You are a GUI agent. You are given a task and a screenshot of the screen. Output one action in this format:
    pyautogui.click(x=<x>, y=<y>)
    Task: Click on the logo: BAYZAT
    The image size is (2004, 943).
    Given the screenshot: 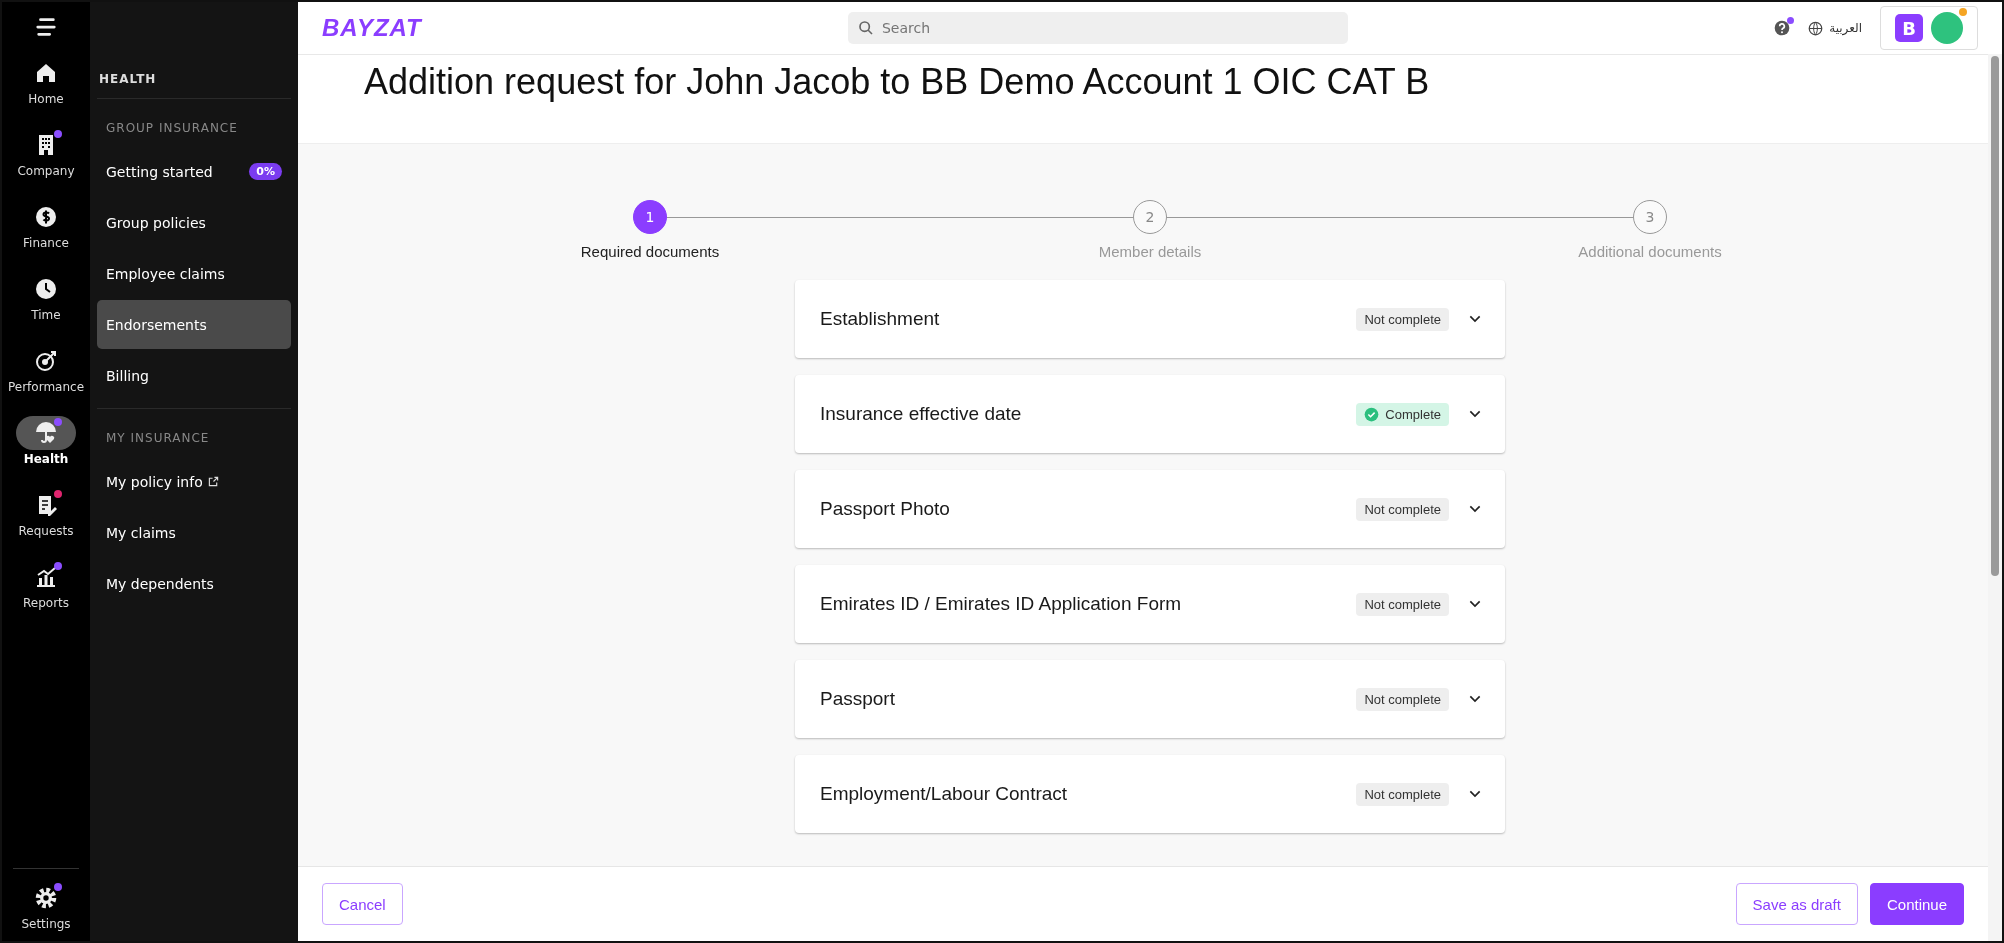 What is the action you would take?
    pyautogui.click(x=372, y=28)
    